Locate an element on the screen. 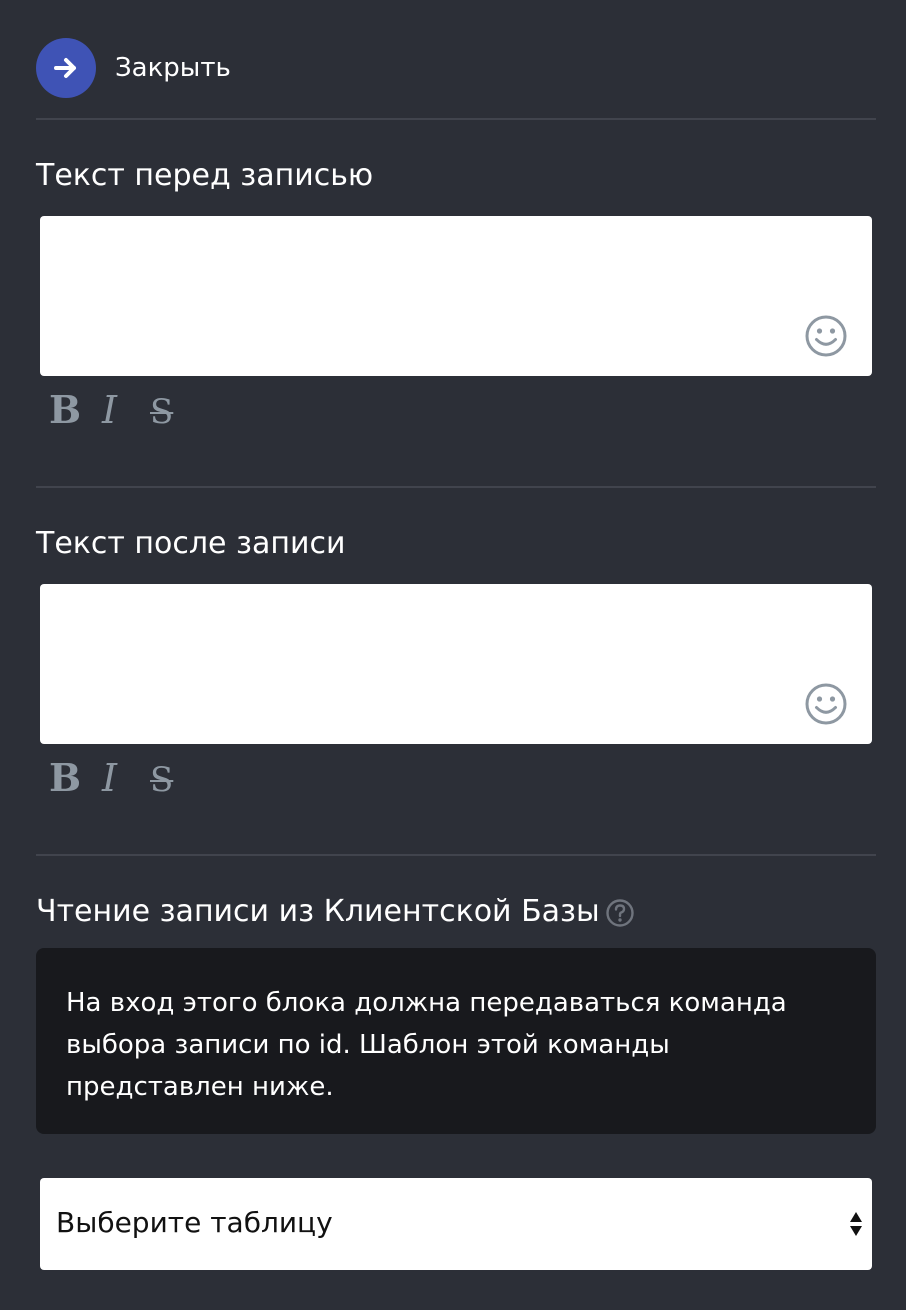  text-after-editor is located at coordinates (456, 664).